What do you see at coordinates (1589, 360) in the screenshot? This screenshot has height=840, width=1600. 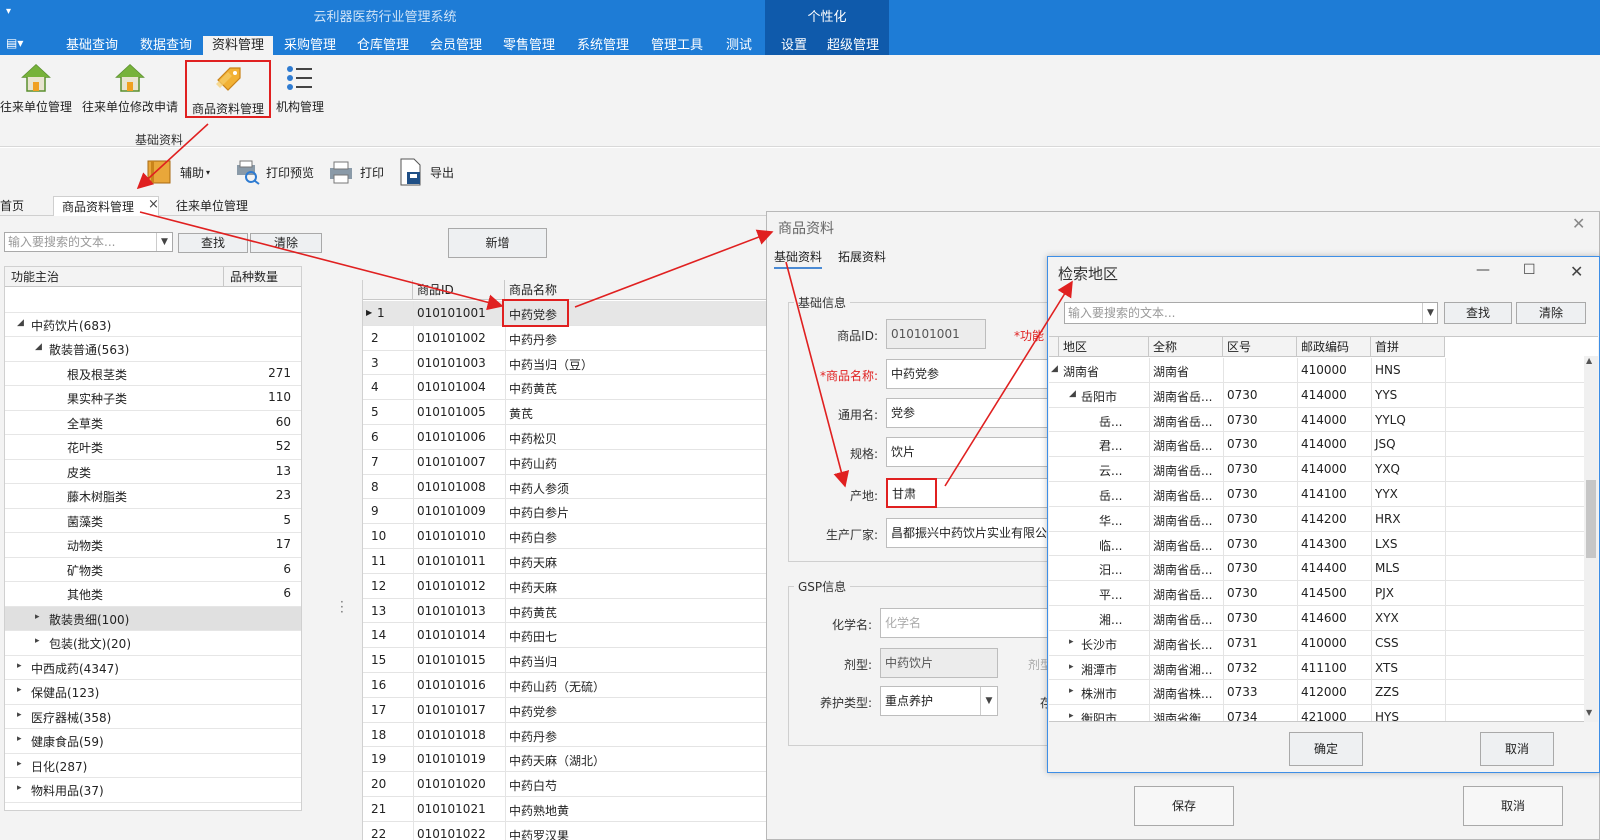 I see `scroll-up-icon: ▲` at bounding box center [1589, 360].